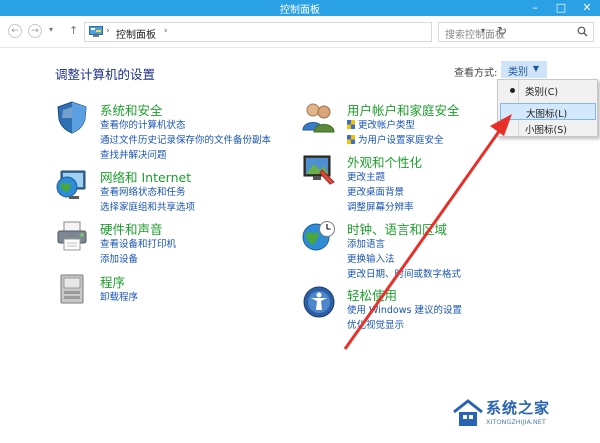 The image size is (600, 443). What do you see at coordinates (582, 31) in the screenshot?
I see `search-icon` at bounding box center [582, 31].